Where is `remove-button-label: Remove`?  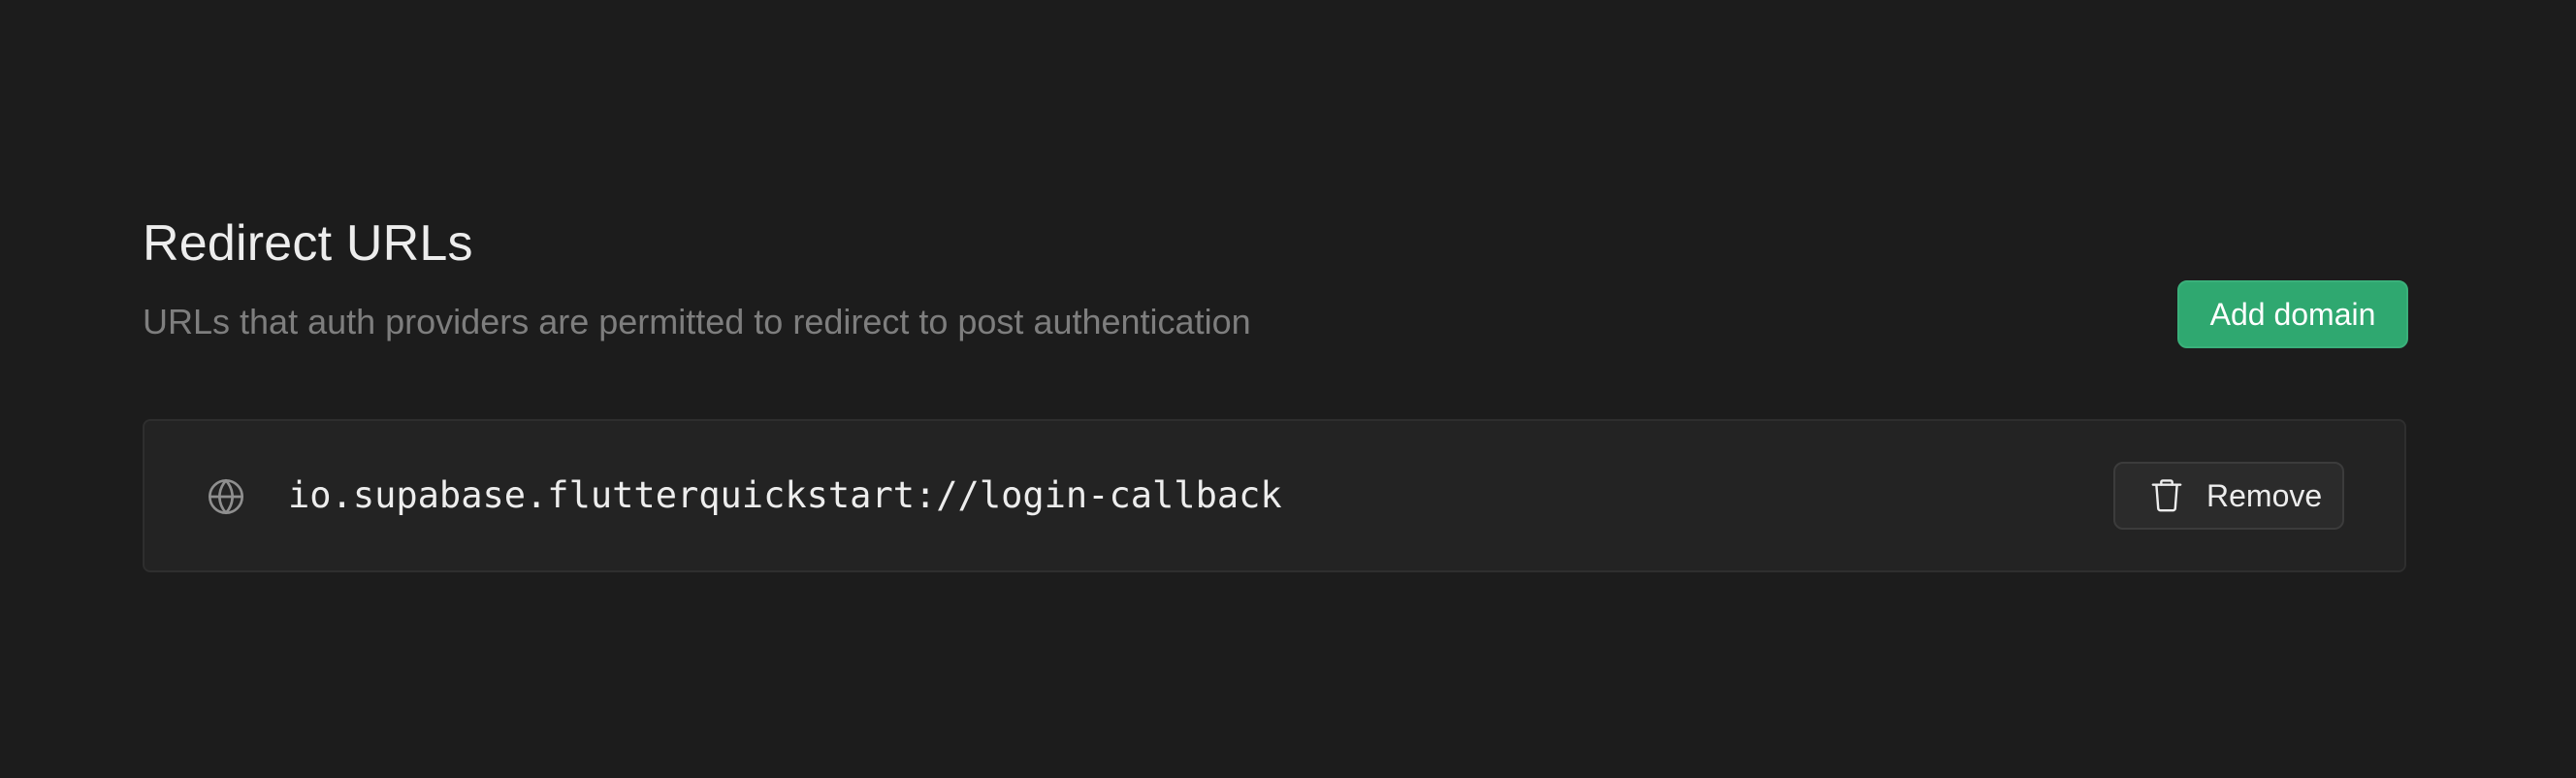 remove-button-label: Remove is located at coordinates (2264, 495).